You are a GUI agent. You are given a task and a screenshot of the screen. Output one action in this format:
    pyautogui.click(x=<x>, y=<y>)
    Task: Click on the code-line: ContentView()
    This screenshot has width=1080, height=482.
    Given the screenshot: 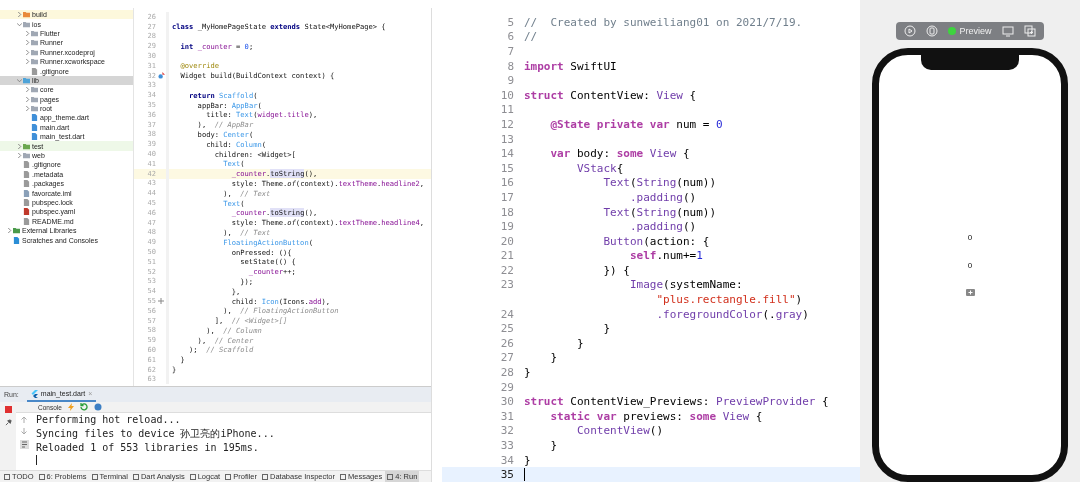 What is the action you would take?
    pyautogui.click(x=619, y=431)
    